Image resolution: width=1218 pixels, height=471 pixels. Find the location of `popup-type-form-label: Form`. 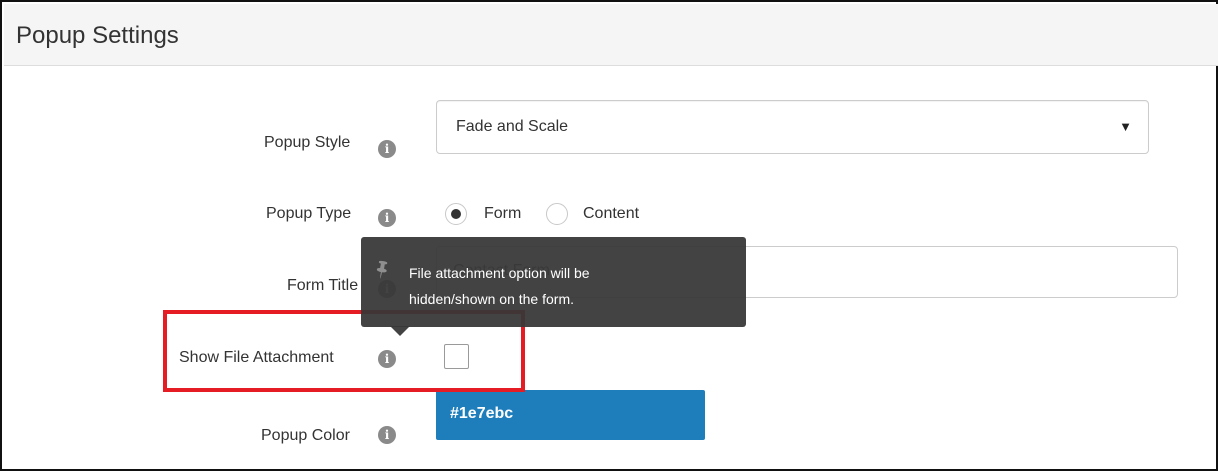

popup-type-form-label: Form is located at coordinates (502, 214).